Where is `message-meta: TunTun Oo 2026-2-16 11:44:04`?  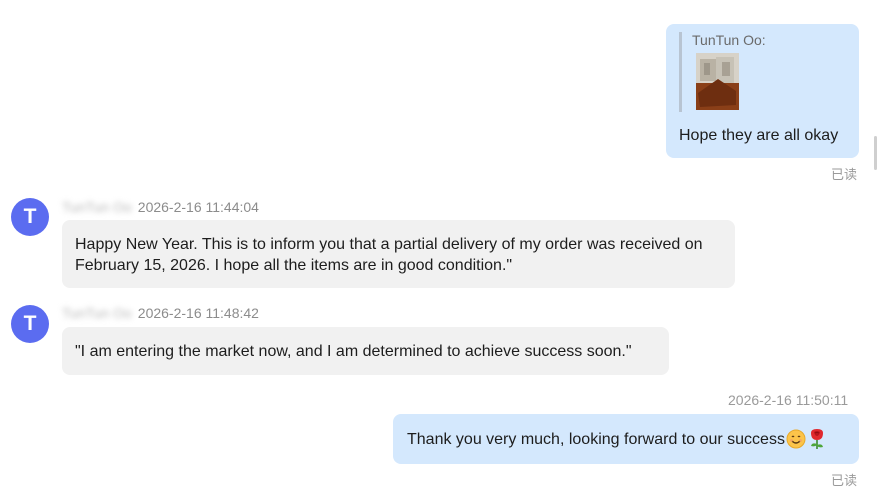 message-meta: TunTun Oo 2026-2-16 11:44:04 is located at coordinates (160, 207).